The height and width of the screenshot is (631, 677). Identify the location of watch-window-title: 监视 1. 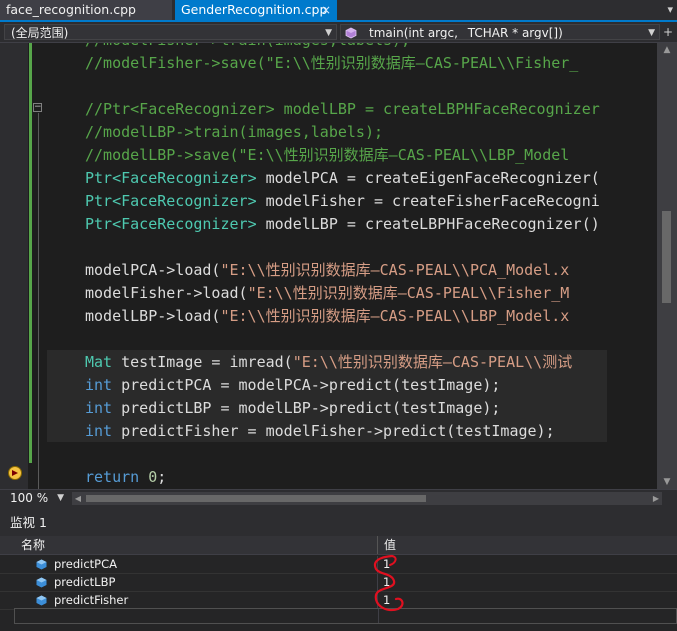
(338, 523).